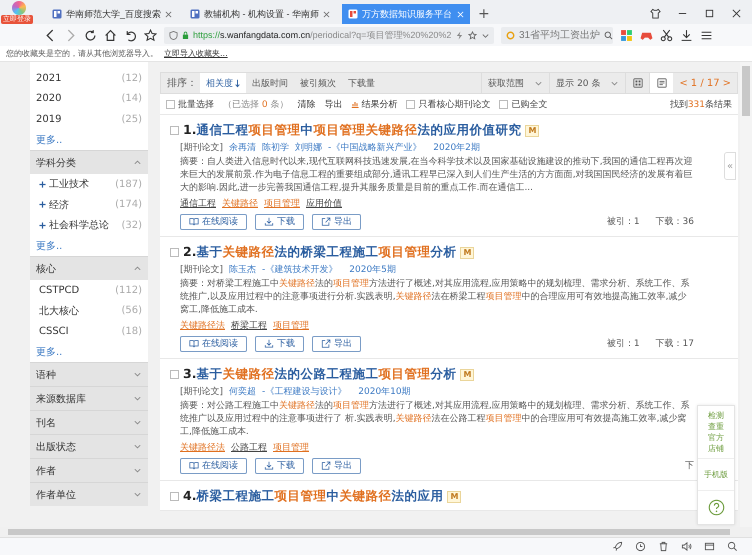 This screenshot has height=555, width=752. Describe the element at coordinates (19, 8) in the screenshot. I see `browser-logo-icon` at that location.